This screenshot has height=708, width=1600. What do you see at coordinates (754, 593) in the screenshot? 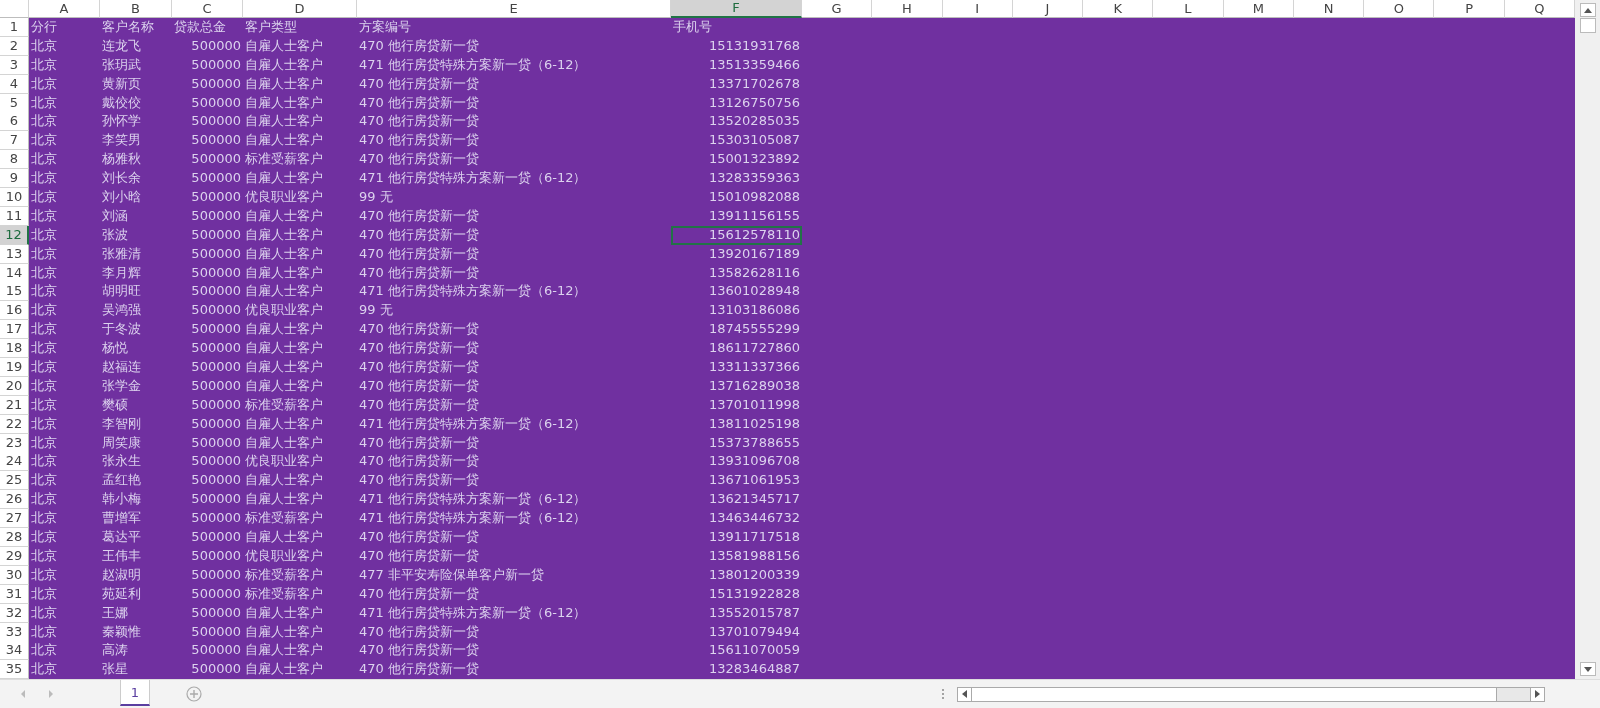
I see `table-cell-text: 15131922828` at bounding box center [754, 593].